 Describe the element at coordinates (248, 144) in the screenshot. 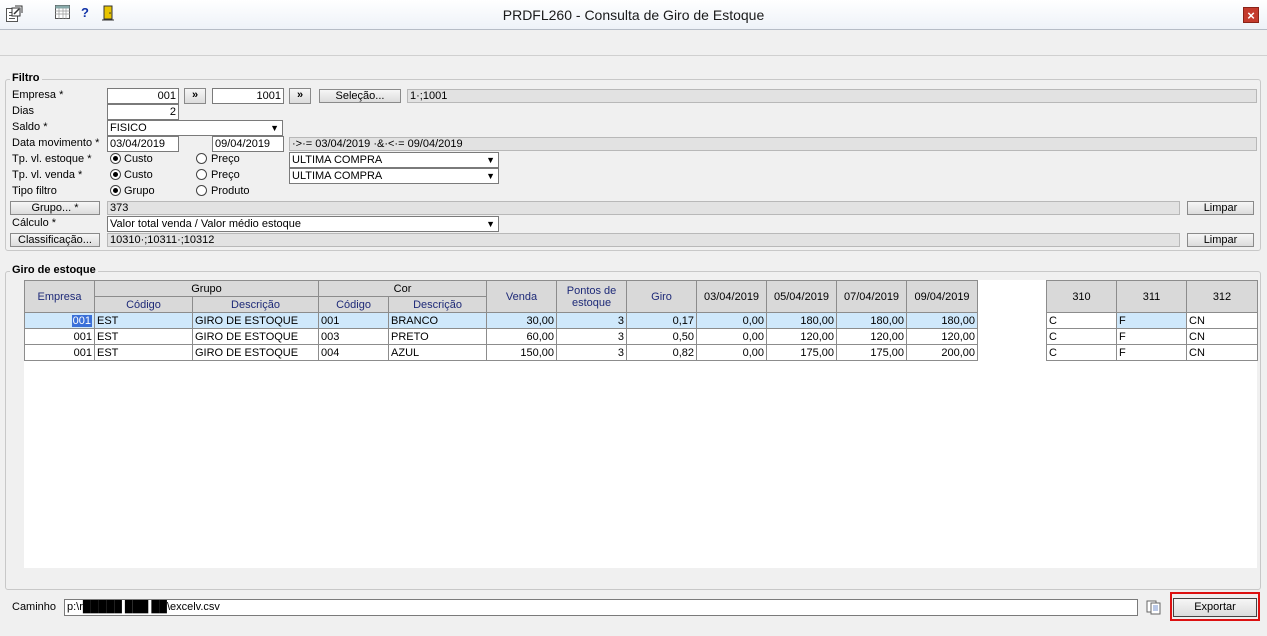

I see `data-fim-input: 09/04/2019` at that location.